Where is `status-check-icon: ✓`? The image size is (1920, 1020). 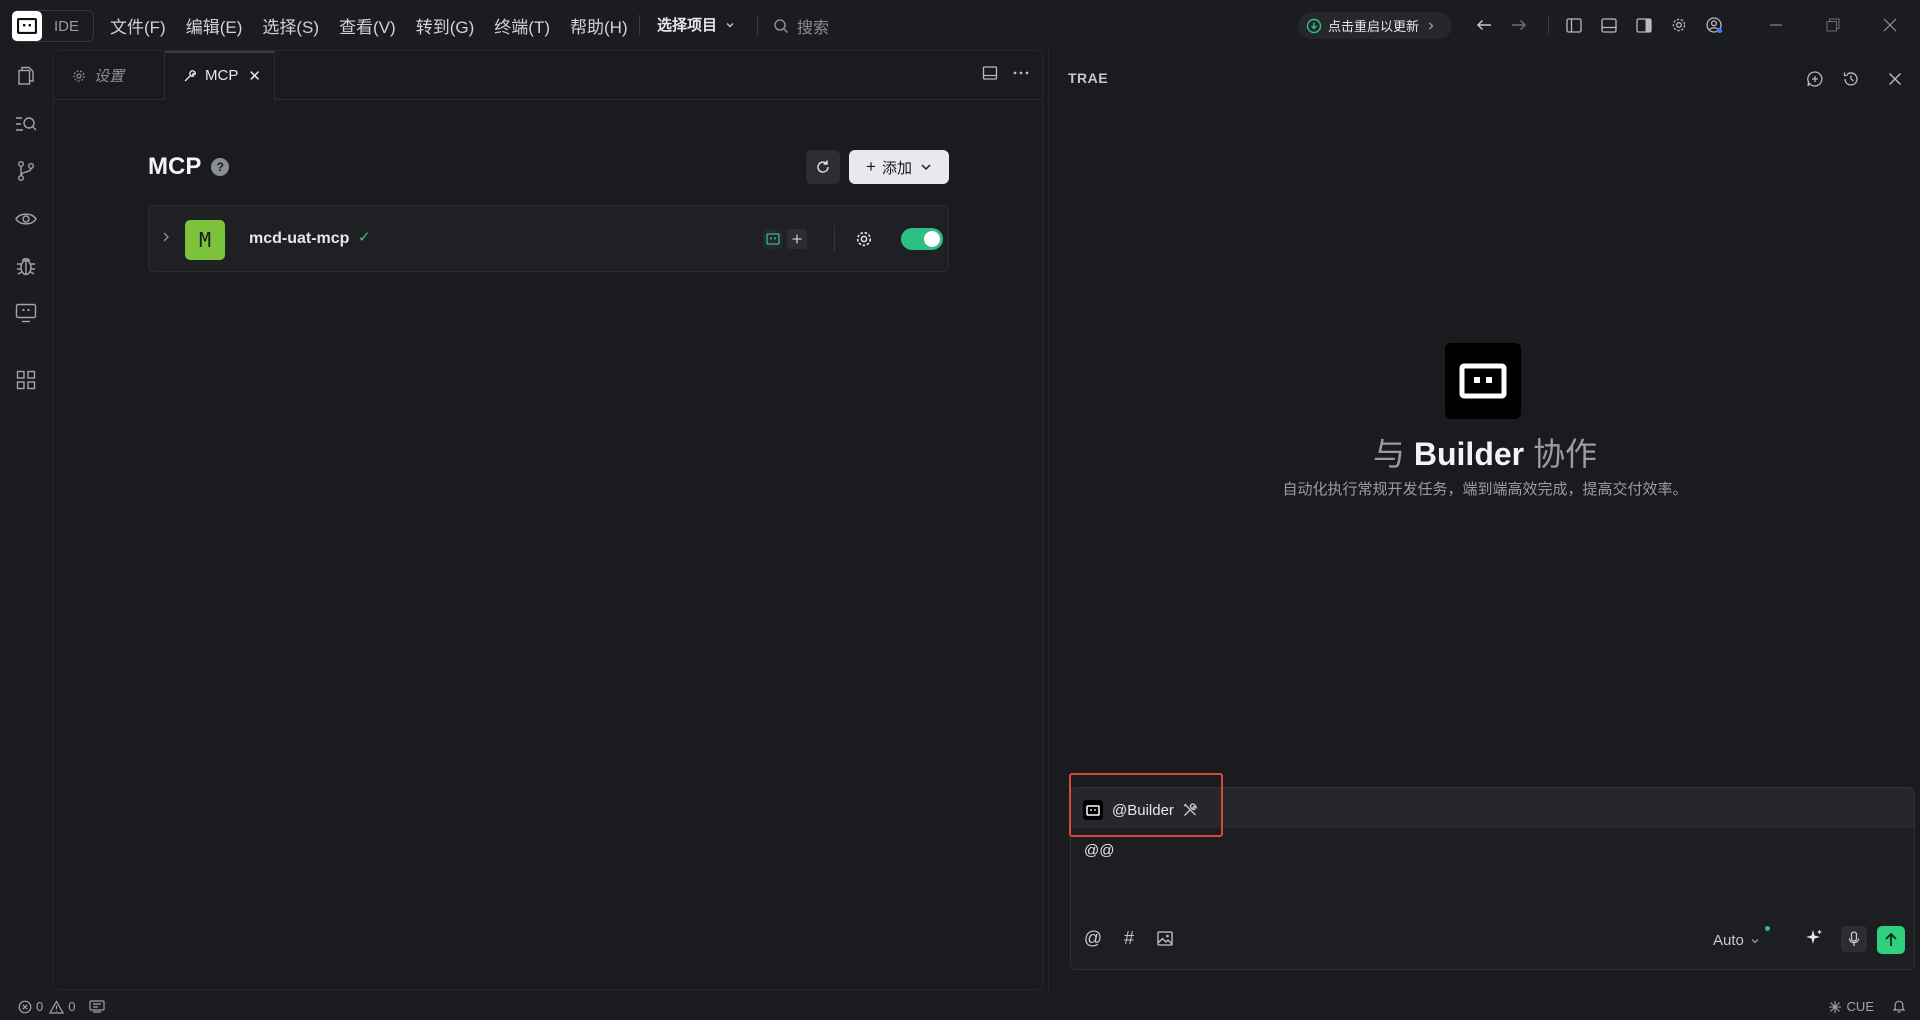 status-check-icon: ✓ is located at coordinates (364, 237).